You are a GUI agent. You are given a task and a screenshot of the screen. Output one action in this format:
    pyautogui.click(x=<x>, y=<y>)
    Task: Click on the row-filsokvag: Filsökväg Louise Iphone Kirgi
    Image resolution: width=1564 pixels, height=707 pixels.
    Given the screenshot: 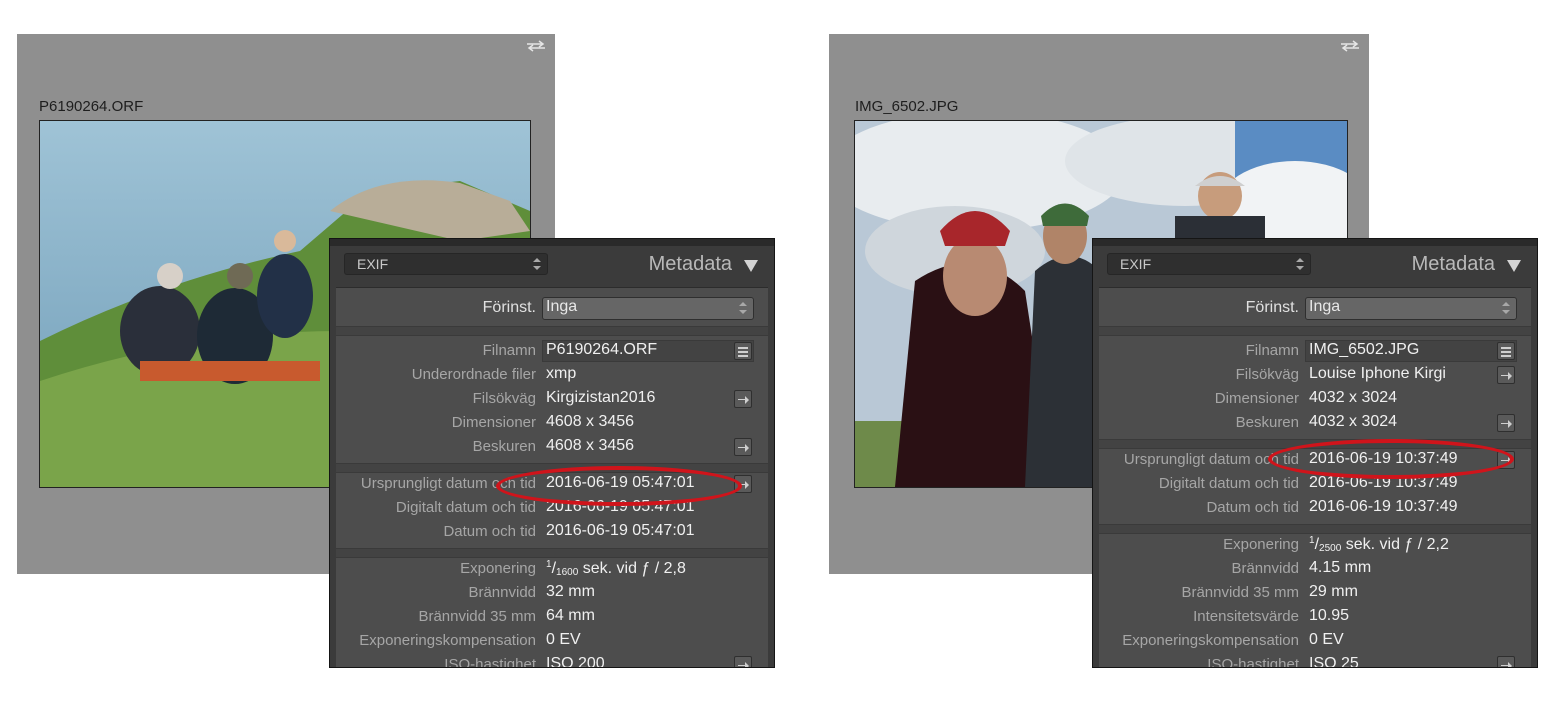 What is the action you would take?
    pyautogui.click(x=1315, y=376)
    